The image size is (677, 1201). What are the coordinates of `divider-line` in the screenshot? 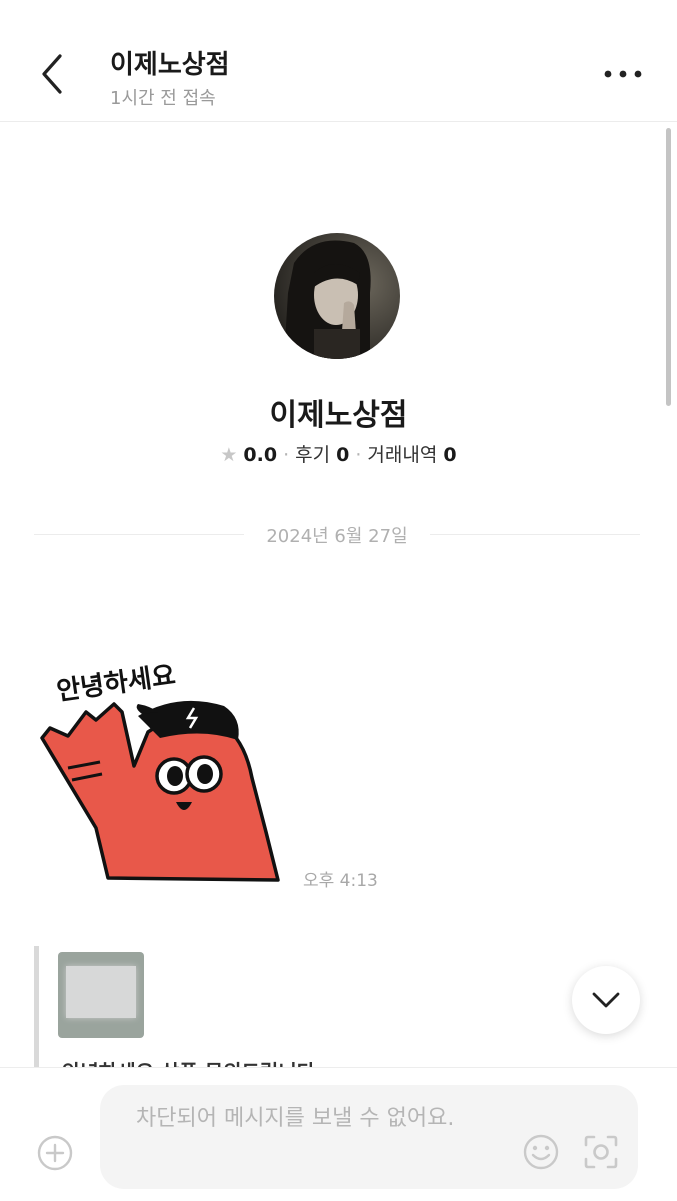 It's located at (535, 534).